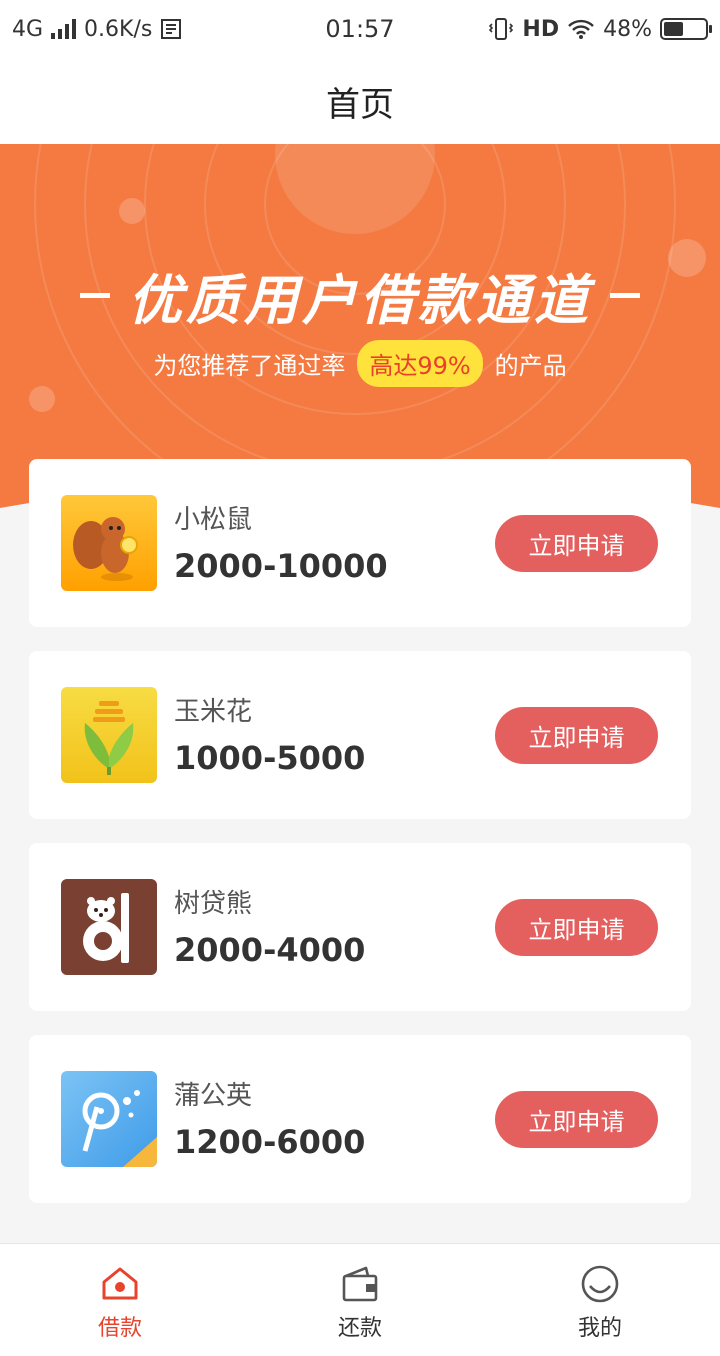 Image resolution: width=720 pixels, height=1356 pixels. I want to click on tab-label: 借款, so click(119, 1328).